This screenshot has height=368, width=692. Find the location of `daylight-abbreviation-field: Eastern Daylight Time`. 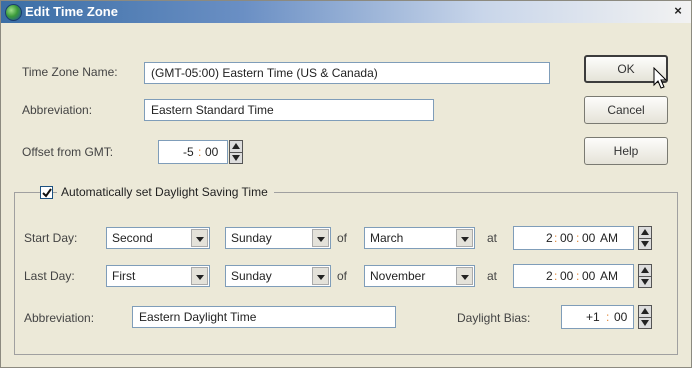

daylight-abbreviation-field: Eastern Daylight Time is located at coordinates (264, 317).